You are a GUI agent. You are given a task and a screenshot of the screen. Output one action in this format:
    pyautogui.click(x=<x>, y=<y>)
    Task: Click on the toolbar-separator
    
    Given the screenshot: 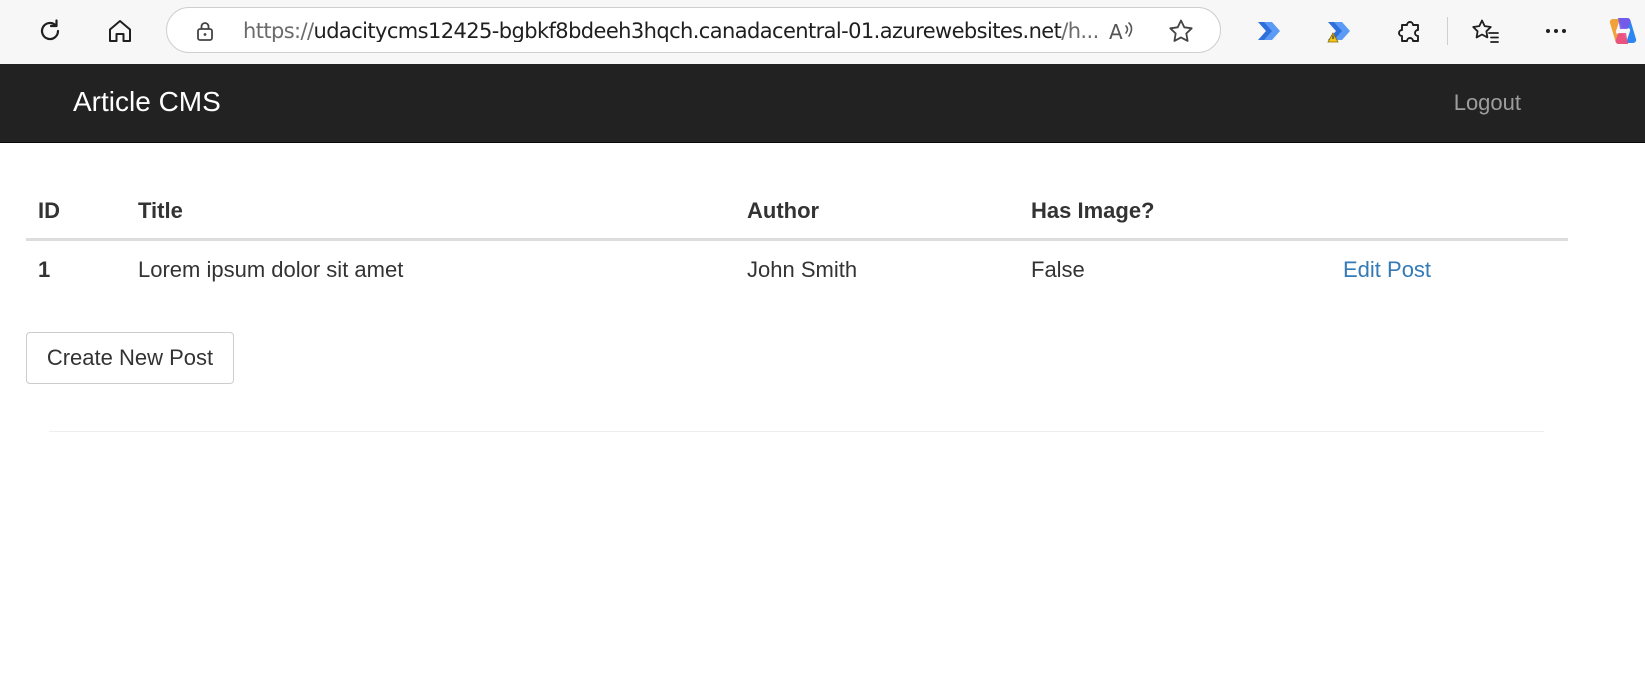 What is the action you would take?
    pyautogui.click(x=1447, y=31)
    